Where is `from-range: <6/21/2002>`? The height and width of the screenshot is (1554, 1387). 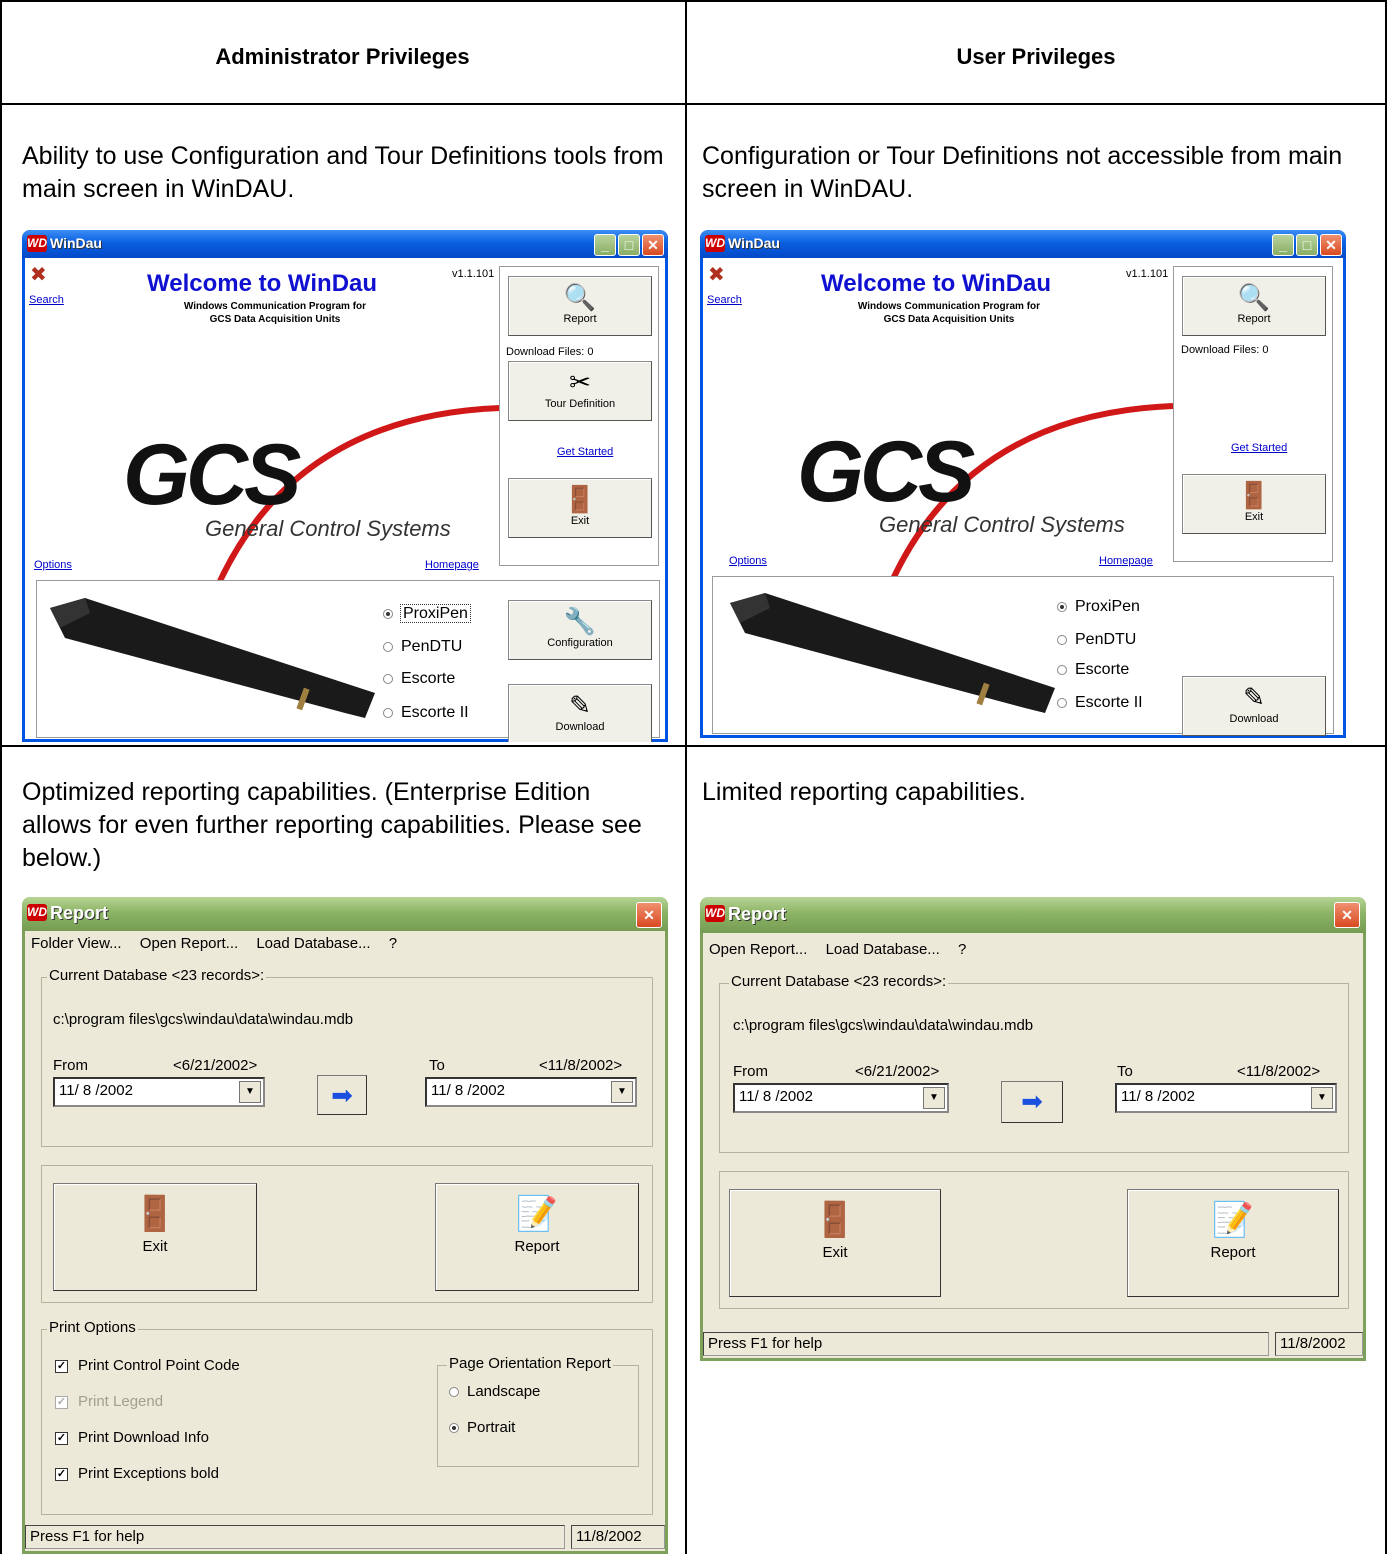
from-range: <6/21/2002> is located at coordinates (215, 1065).